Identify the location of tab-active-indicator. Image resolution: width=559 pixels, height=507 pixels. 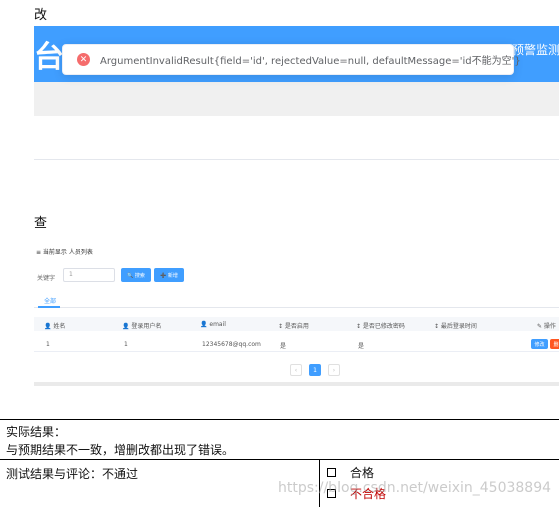
(49, 307).